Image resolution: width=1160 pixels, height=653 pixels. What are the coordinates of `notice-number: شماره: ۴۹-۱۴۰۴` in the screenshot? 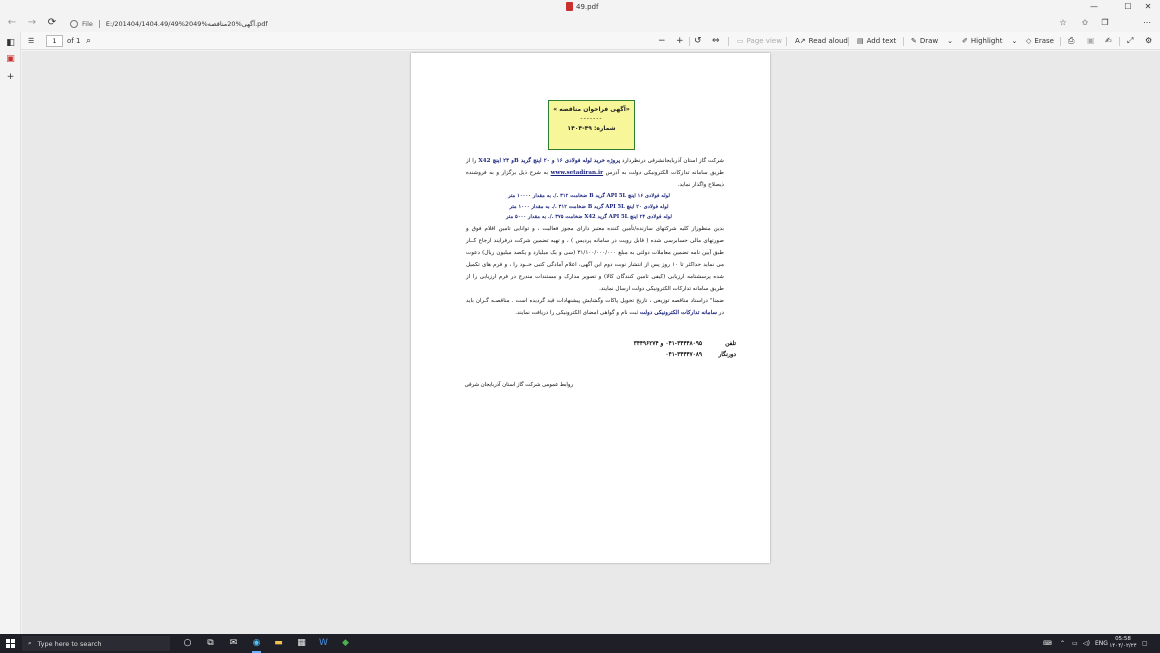 It's located at (591, 128).